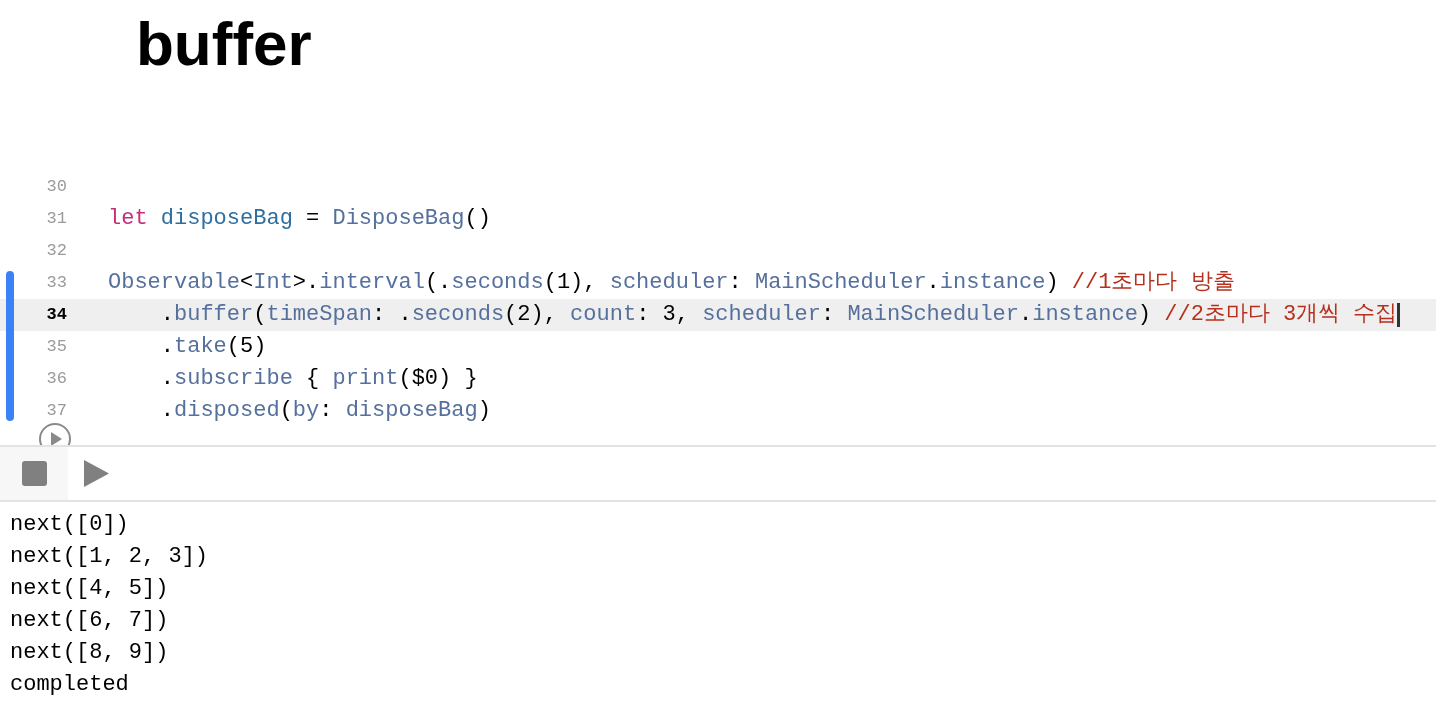  What do you see at coordinates (224, 44) in the screenshot?
I see `page-title: buffer` at bounding box center [224, 44].